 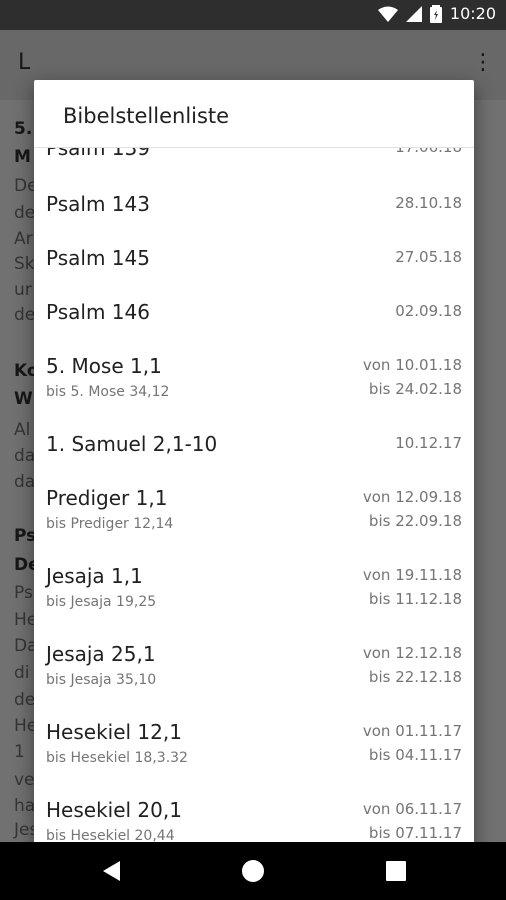 What do you see at coordinates (412, 497) in the screenshot?
I see `passage-start-date: von 12.09.18` at bounding box center [412, 497].